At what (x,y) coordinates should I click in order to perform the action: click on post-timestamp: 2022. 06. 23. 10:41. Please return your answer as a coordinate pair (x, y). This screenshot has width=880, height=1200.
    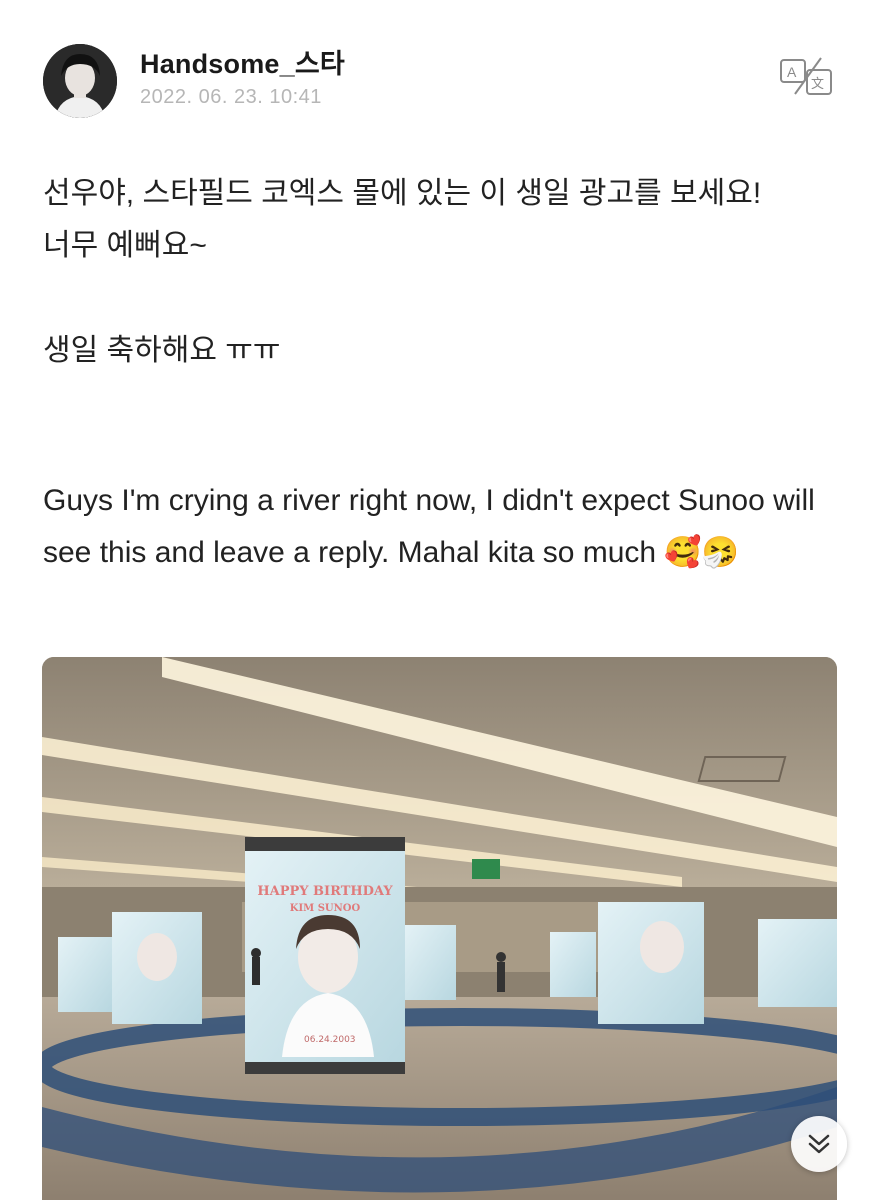
    Looking at the image, I should click on (231, 97).